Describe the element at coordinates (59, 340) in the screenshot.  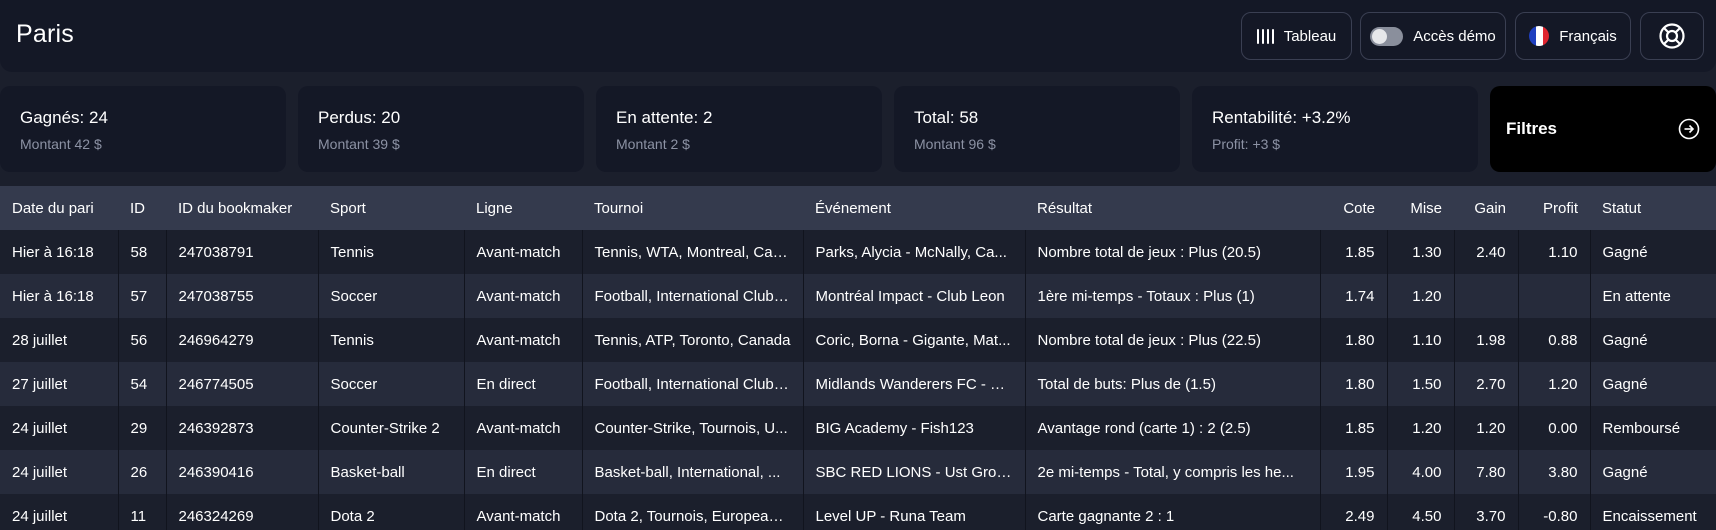
I see `cell-date: 28 juillet` at that location.